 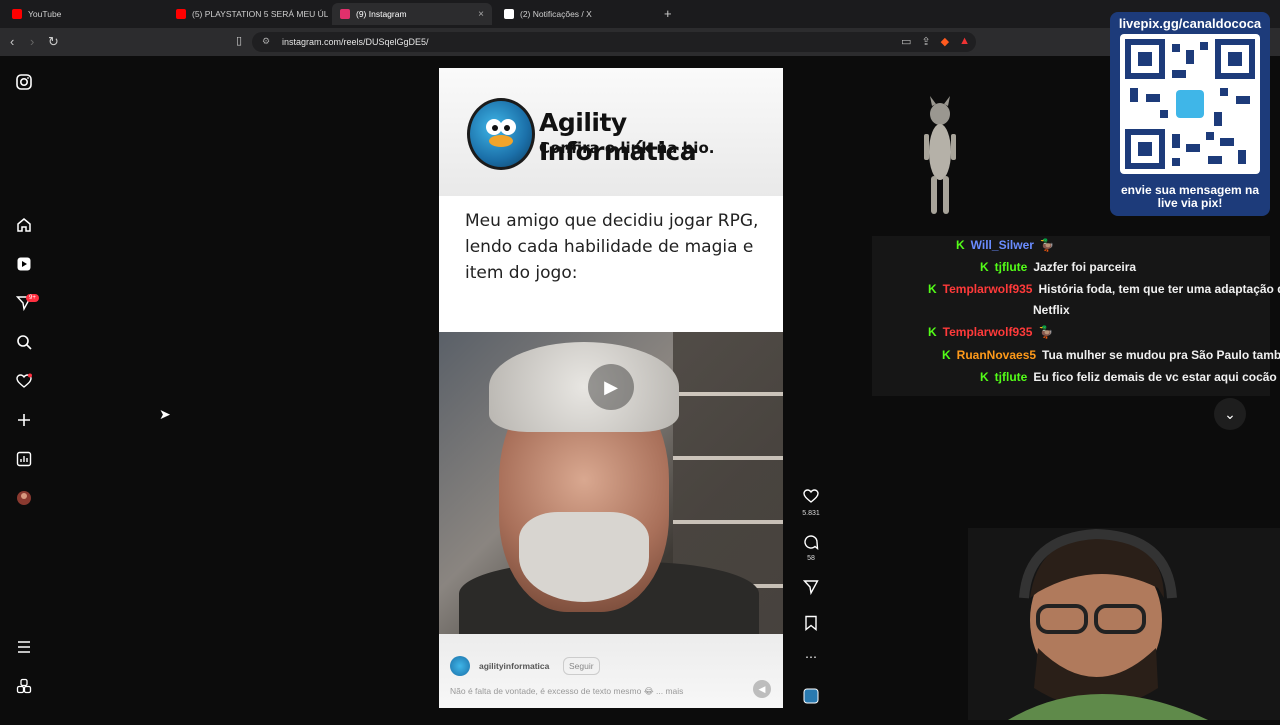 I want to click on chat-text: Jazfer foi parceira, so click(x=1085, y=267).